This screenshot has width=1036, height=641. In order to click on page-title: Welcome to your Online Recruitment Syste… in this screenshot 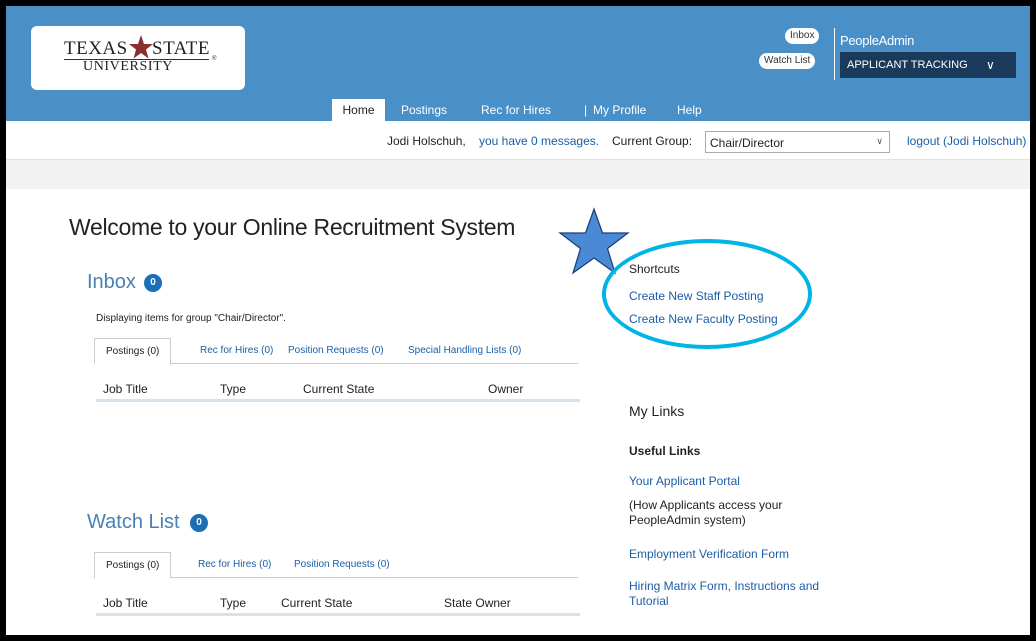, I will do `click(292, 227)`.